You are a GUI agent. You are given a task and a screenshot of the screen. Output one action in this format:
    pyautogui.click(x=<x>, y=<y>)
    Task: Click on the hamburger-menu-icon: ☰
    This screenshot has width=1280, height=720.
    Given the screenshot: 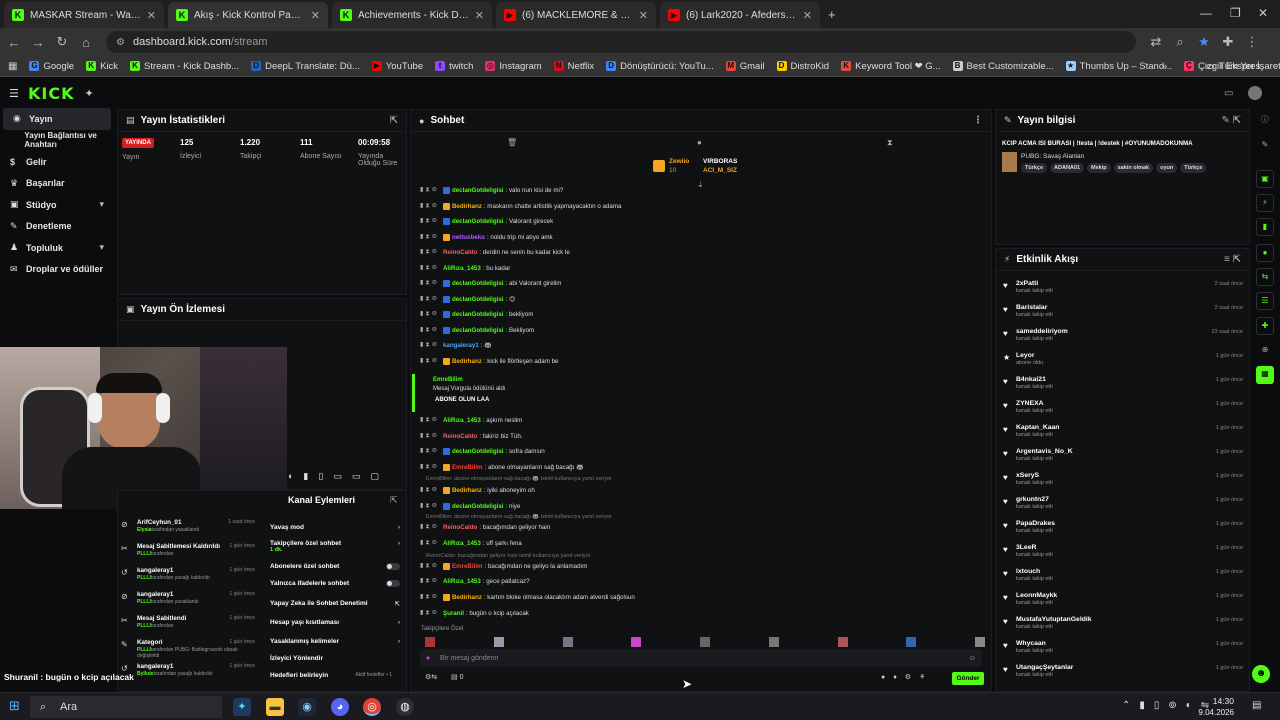 What is the action you would take?
    pyautogui.click(x=14, y=93)
    